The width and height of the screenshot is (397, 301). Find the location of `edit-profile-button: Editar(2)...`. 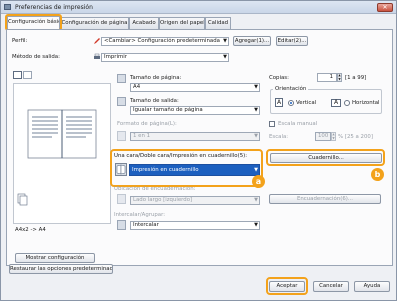

edit-profile-button: Editar(2)... is located at coordinates (292, 41).